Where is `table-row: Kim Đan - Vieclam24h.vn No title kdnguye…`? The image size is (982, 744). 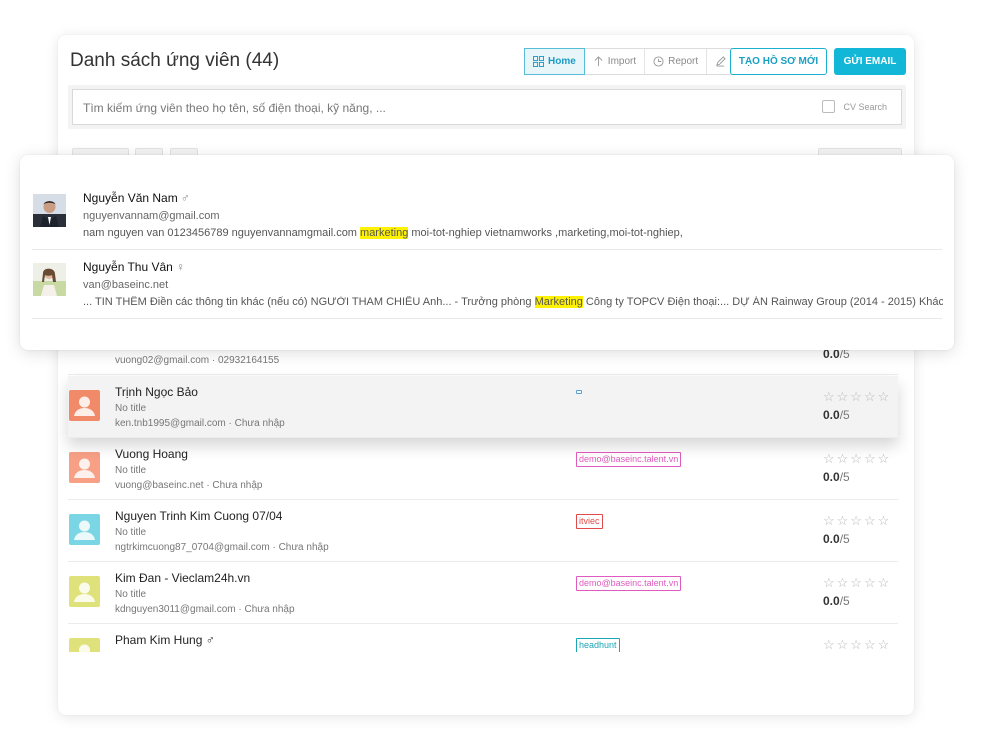
table-row: Kim Đan - Vieclam24h.vn No title kdnguye… is located at coordinates (483, 593).